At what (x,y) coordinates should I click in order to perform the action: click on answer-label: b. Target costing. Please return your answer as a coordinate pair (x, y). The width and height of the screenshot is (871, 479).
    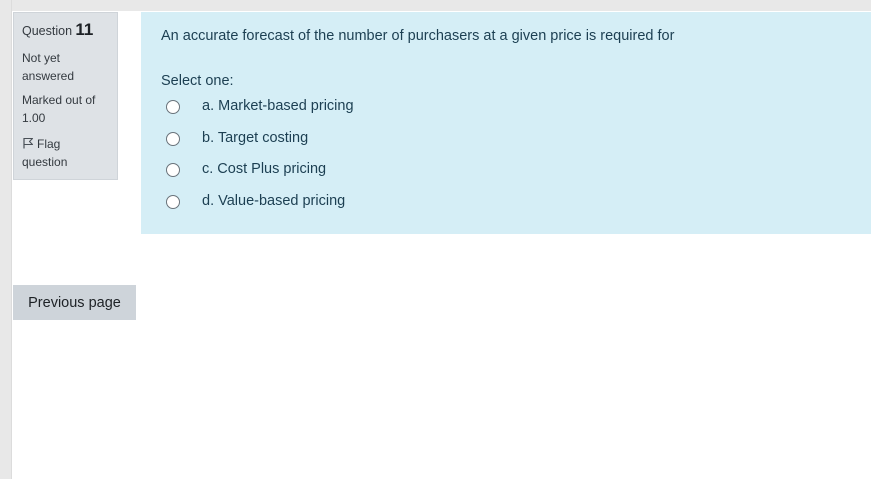
    Looking at the image, I should click on (255, 138).